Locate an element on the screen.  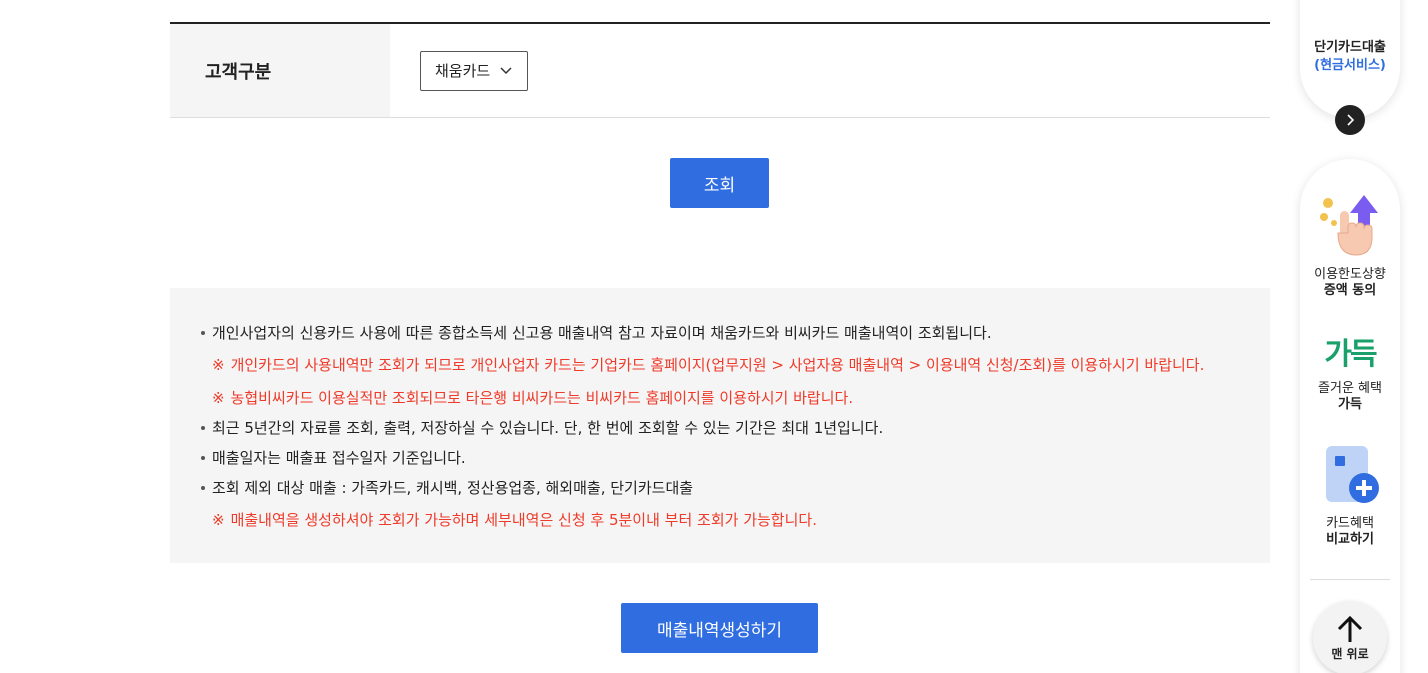
scroll-top-button: 맨 위로 is located at coordinates (1350, 637).